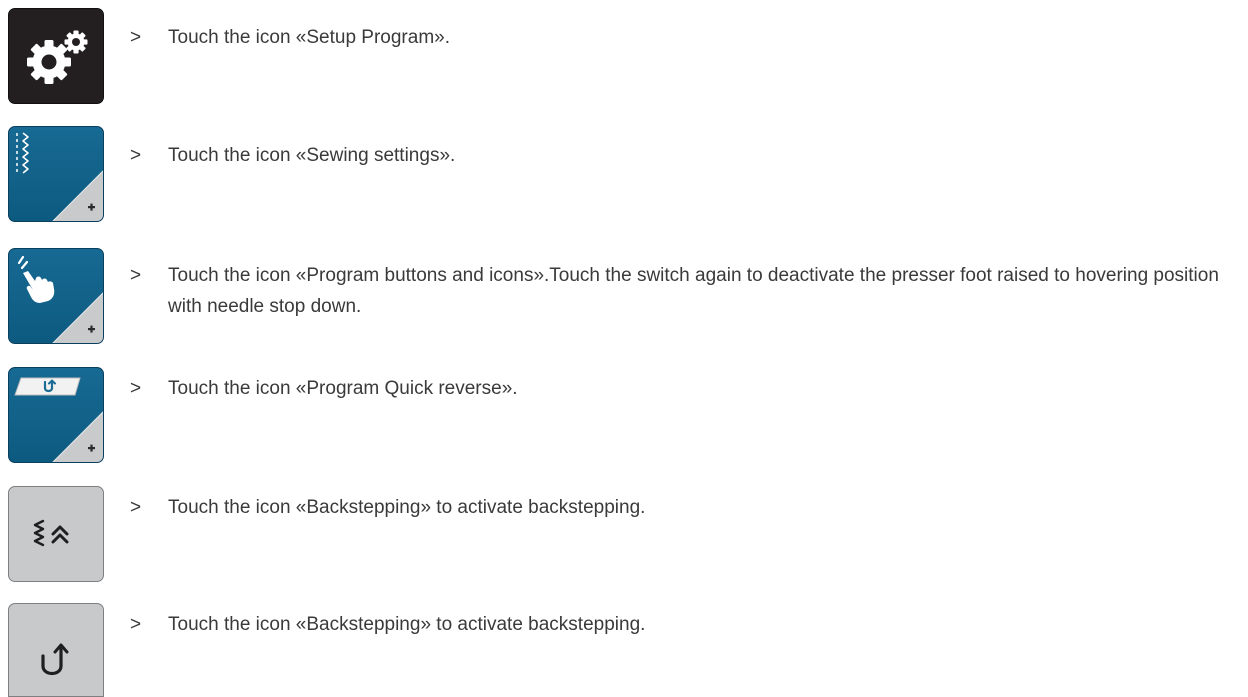  What do you see at coordinates (680, 155) in the screenshot?
I see `instruction-row: > Touch the icon «Sewing settings».` at bounding box center [680, 155].